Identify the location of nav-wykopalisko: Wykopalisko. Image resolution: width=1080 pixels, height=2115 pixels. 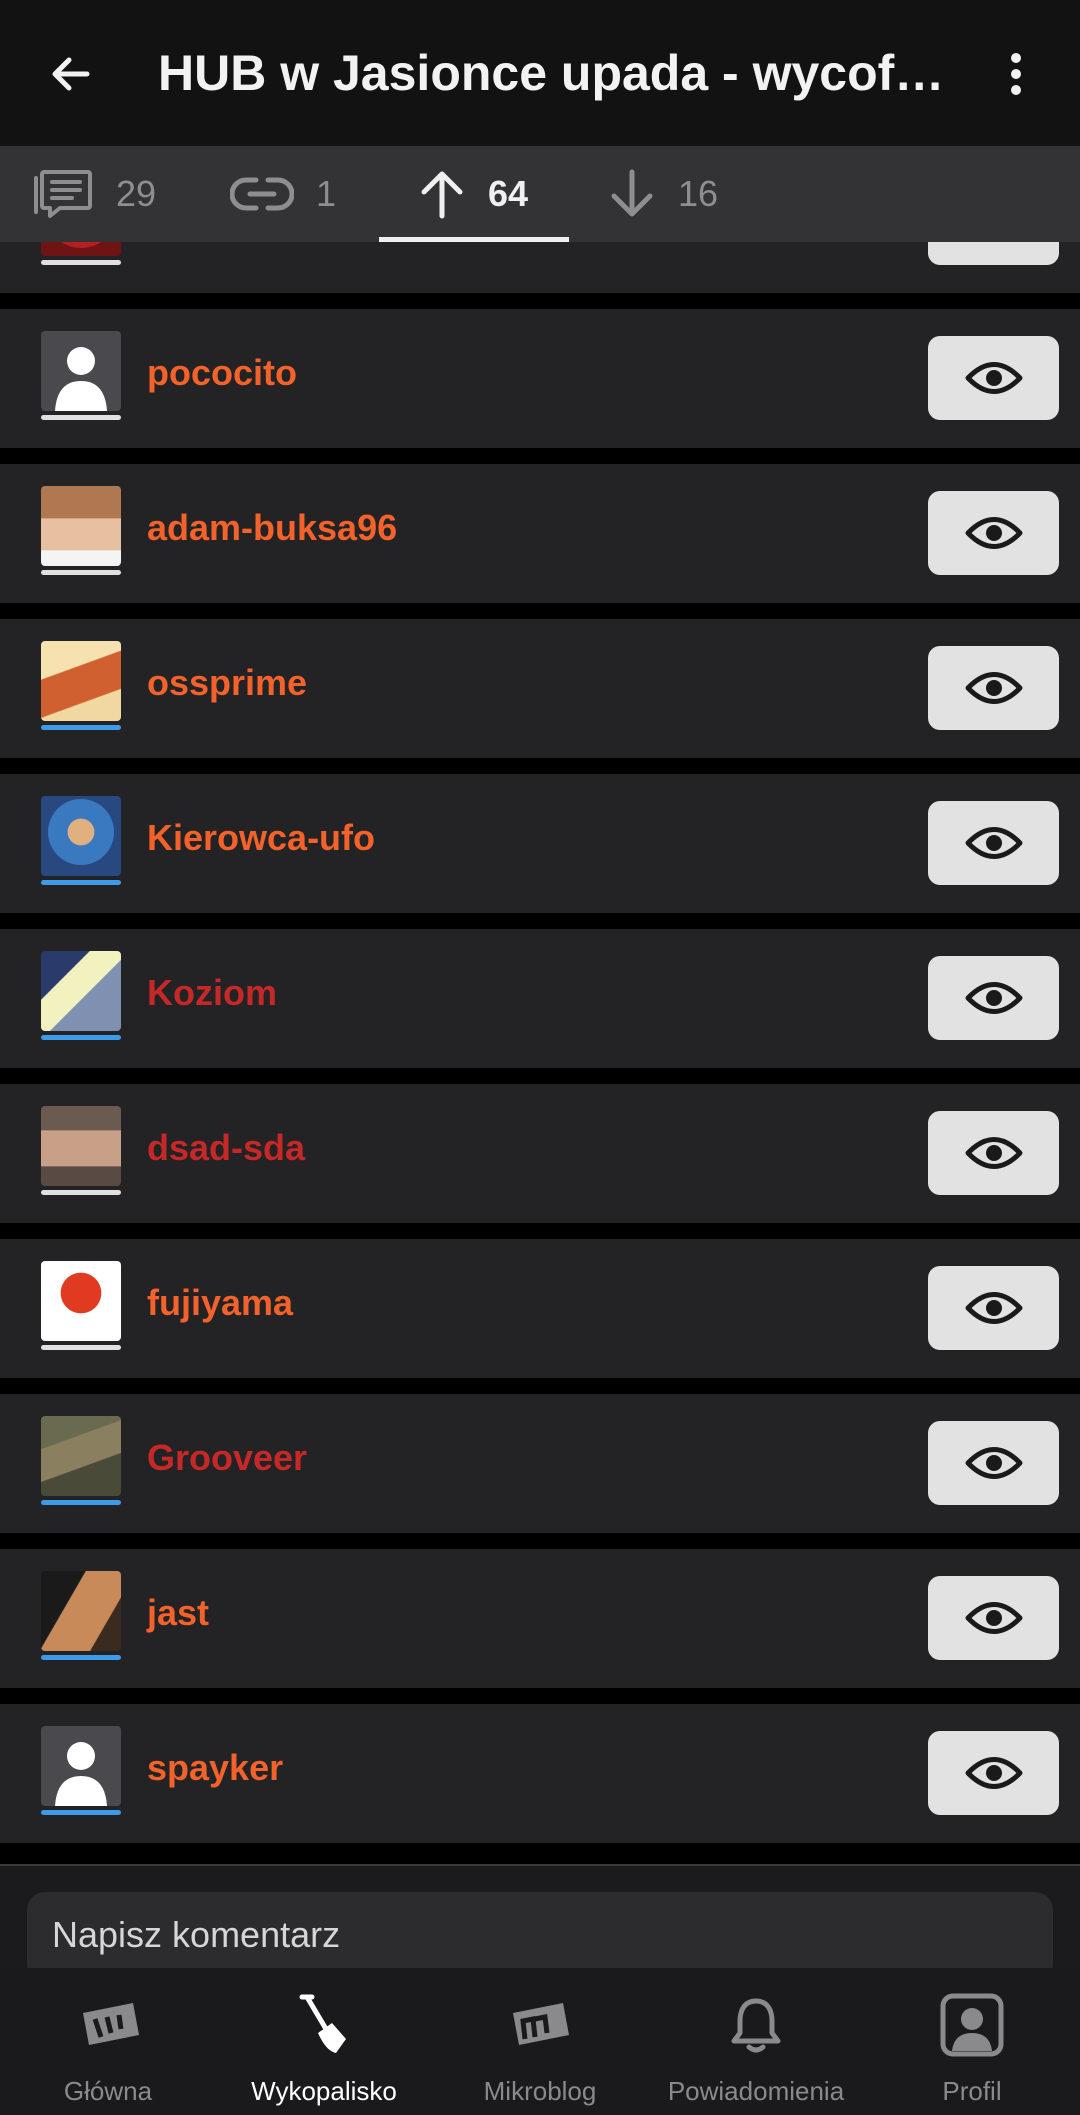
(324, 2041).